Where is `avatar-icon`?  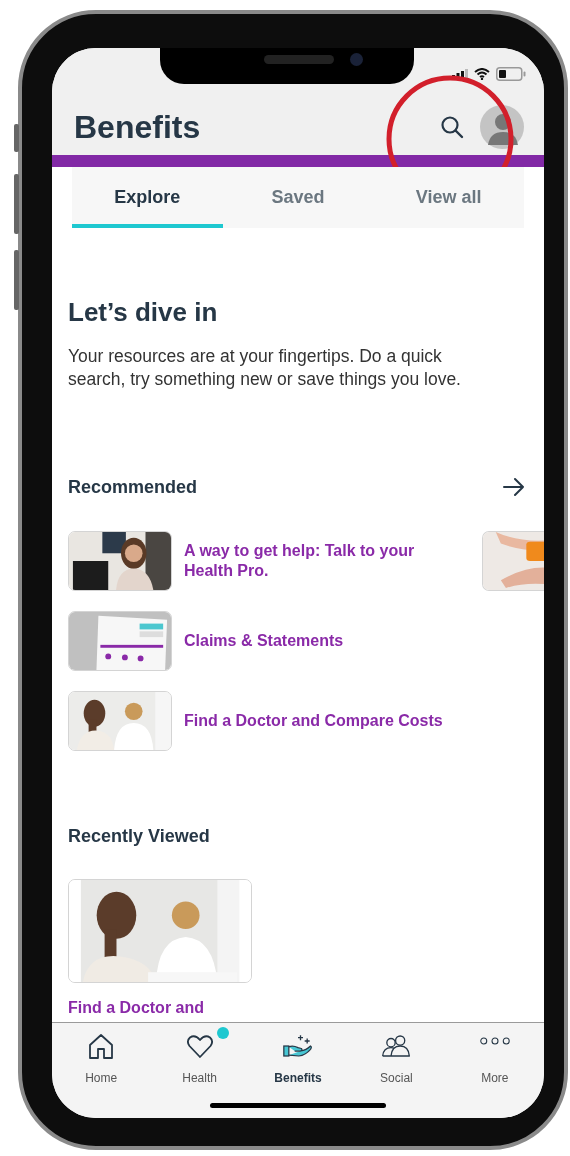 avatar-icon is located at coordinates (502, 127).